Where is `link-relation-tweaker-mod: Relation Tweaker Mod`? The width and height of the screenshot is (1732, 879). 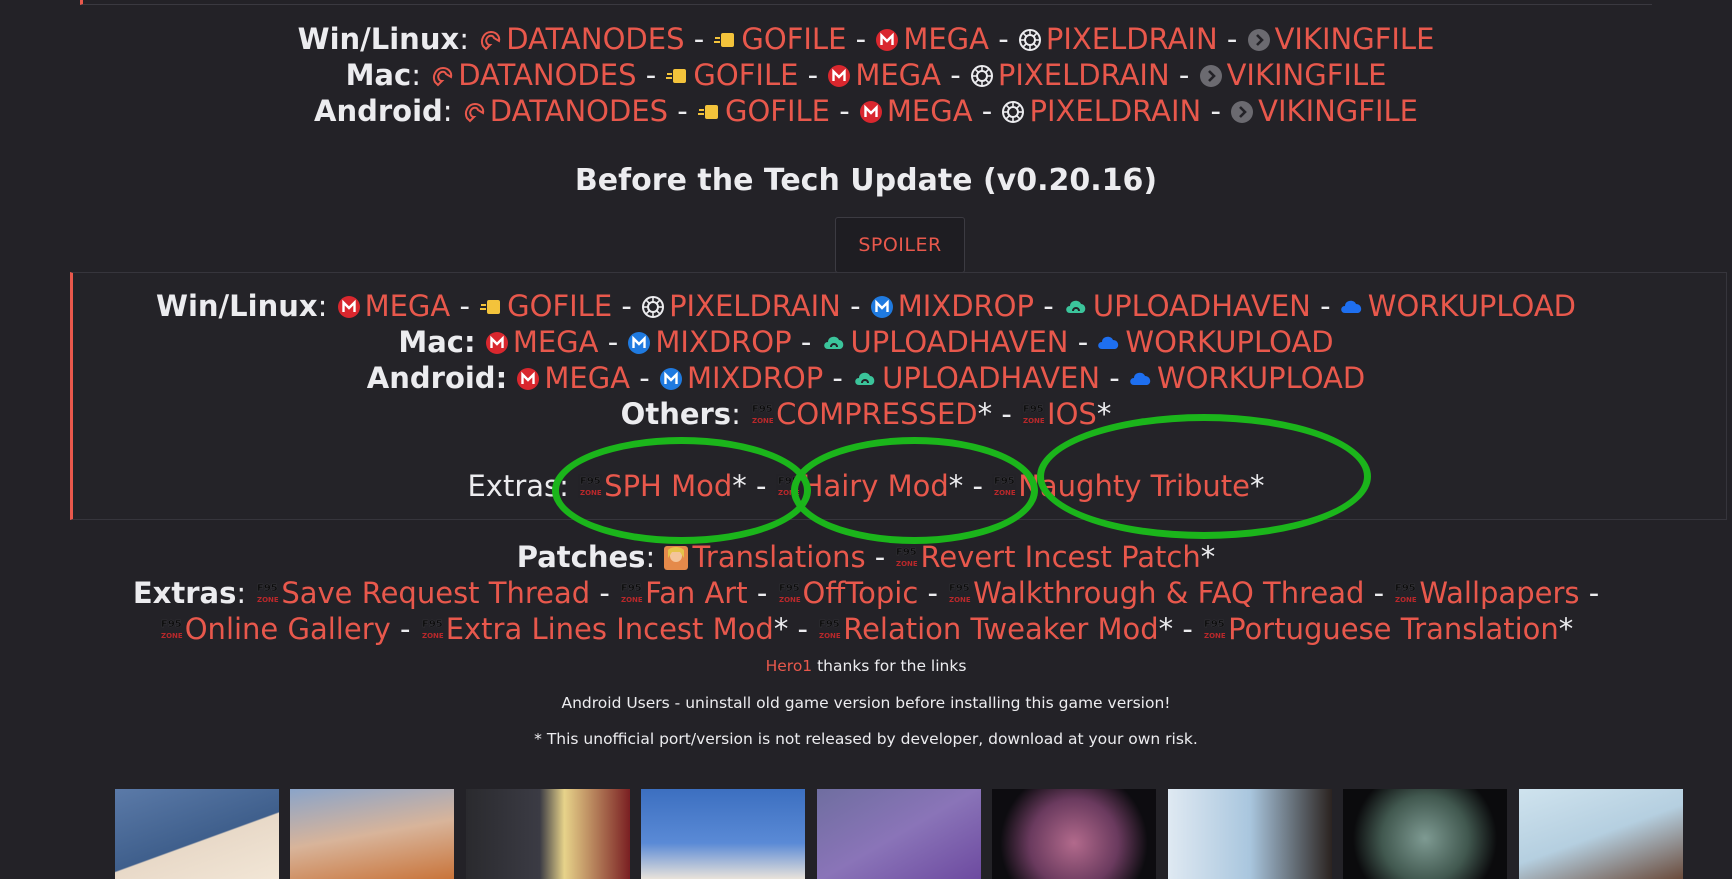 link-relation-tweaker-mod: Relation Tweaker Mod is located at coordinates (988, 629).